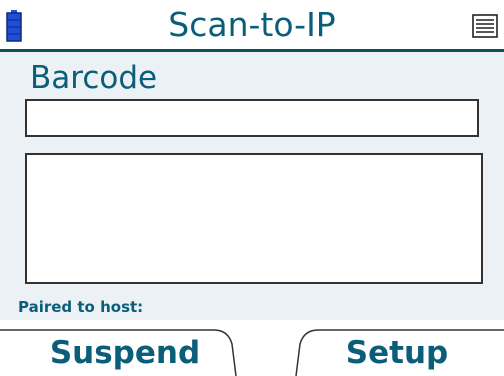  What do you see at coordinates (94, 78) in the screenshot?
I see `barcode-label: Barcode` at bounding box center [94, 78].